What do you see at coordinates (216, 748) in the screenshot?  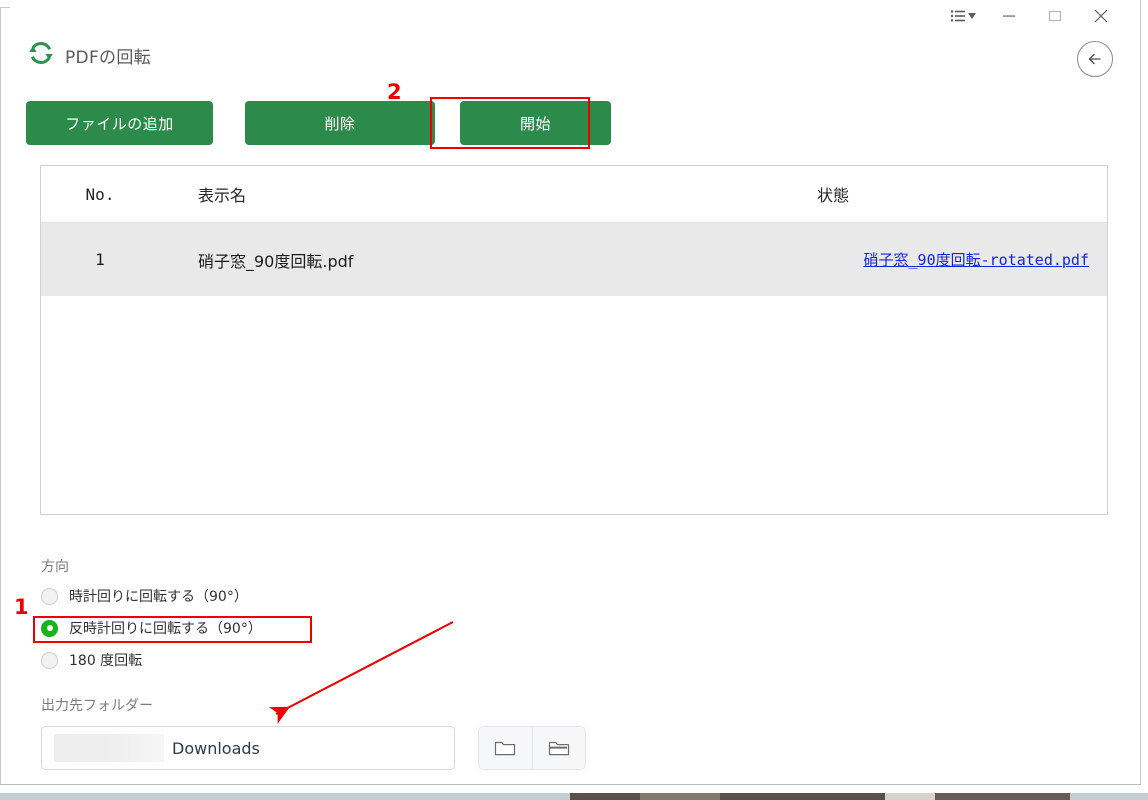 I see `output-folder-value: Downloads` at bounding box center [216, 748].